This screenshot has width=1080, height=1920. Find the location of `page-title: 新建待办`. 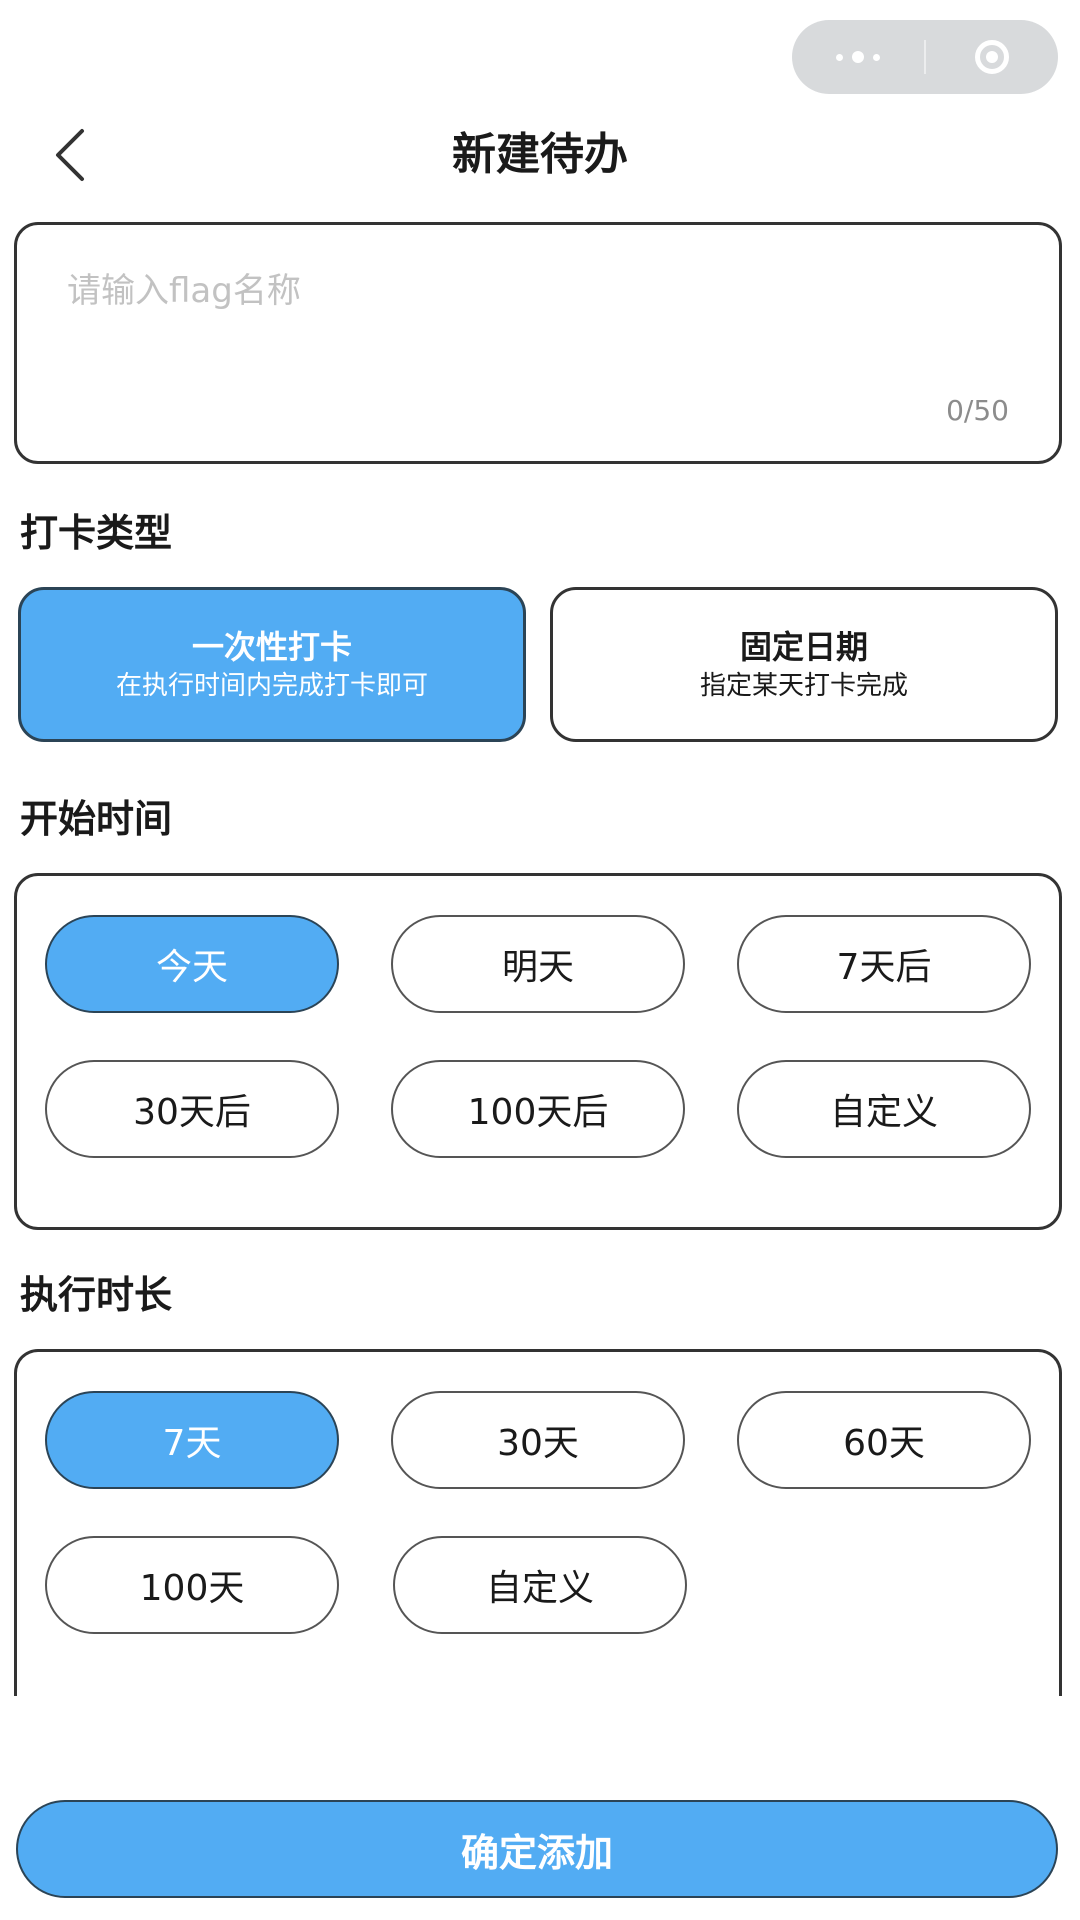

page-title: 新建待办 is located at coordinates (540, 154).